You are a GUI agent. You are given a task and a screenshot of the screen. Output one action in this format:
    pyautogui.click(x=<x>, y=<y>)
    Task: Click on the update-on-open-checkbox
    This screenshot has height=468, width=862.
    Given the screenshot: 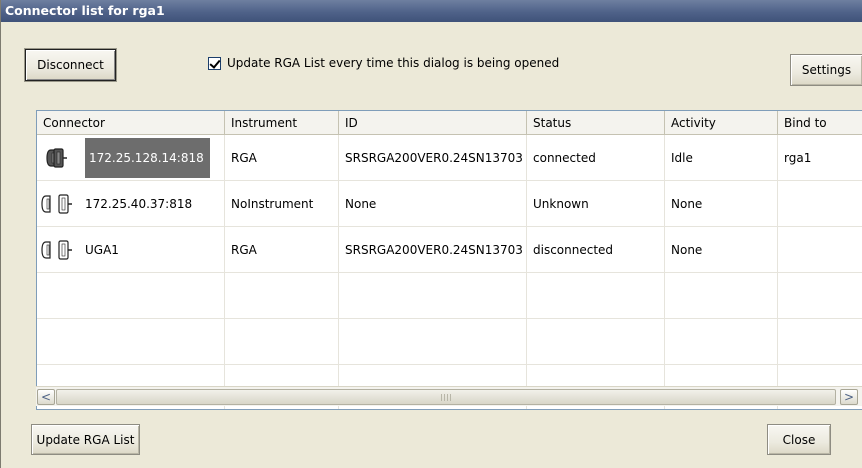 What is the action you would take?
    pyautogui.click(x=214, y=63)
    